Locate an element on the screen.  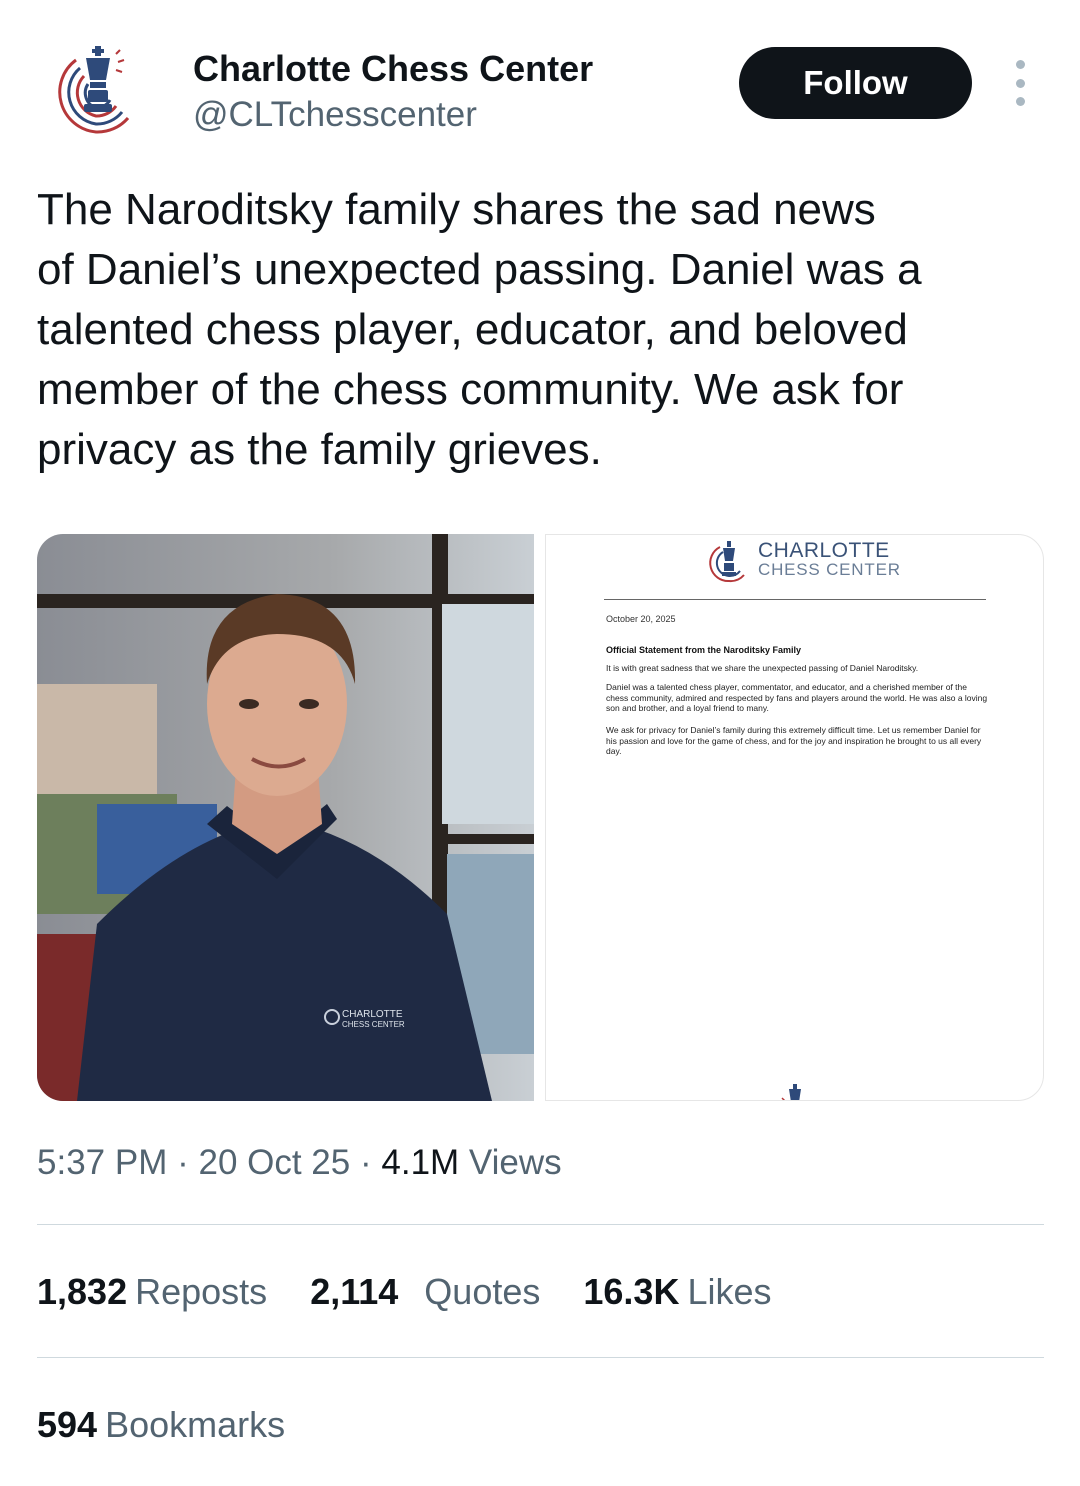
views-label: Views is located at coordinates (515, 1162).